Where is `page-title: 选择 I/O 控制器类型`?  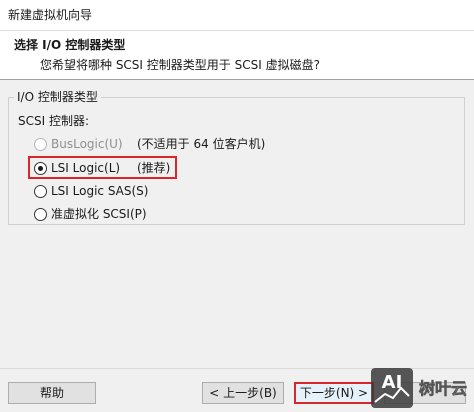 page-title: 选择 I/O 控制器类型 is located at coordinates (70, 45).